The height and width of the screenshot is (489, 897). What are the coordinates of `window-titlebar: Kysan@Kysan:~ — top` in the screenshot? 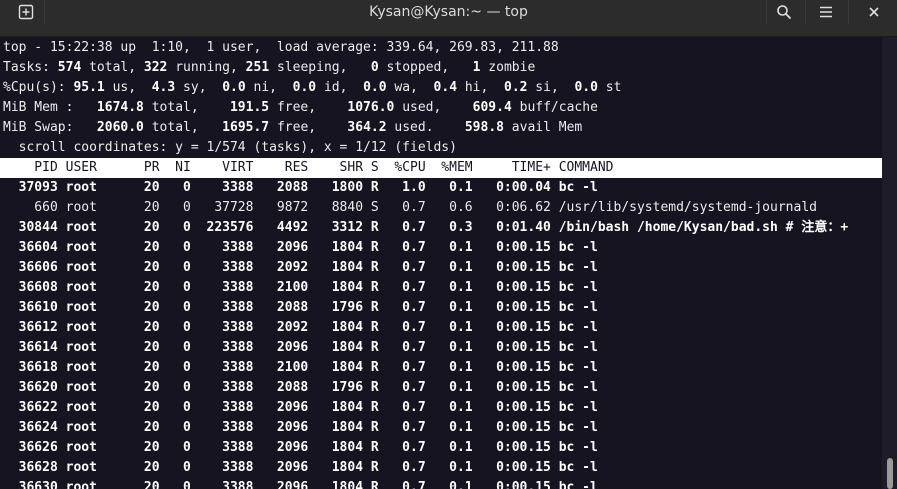 It's located at (448, 18).